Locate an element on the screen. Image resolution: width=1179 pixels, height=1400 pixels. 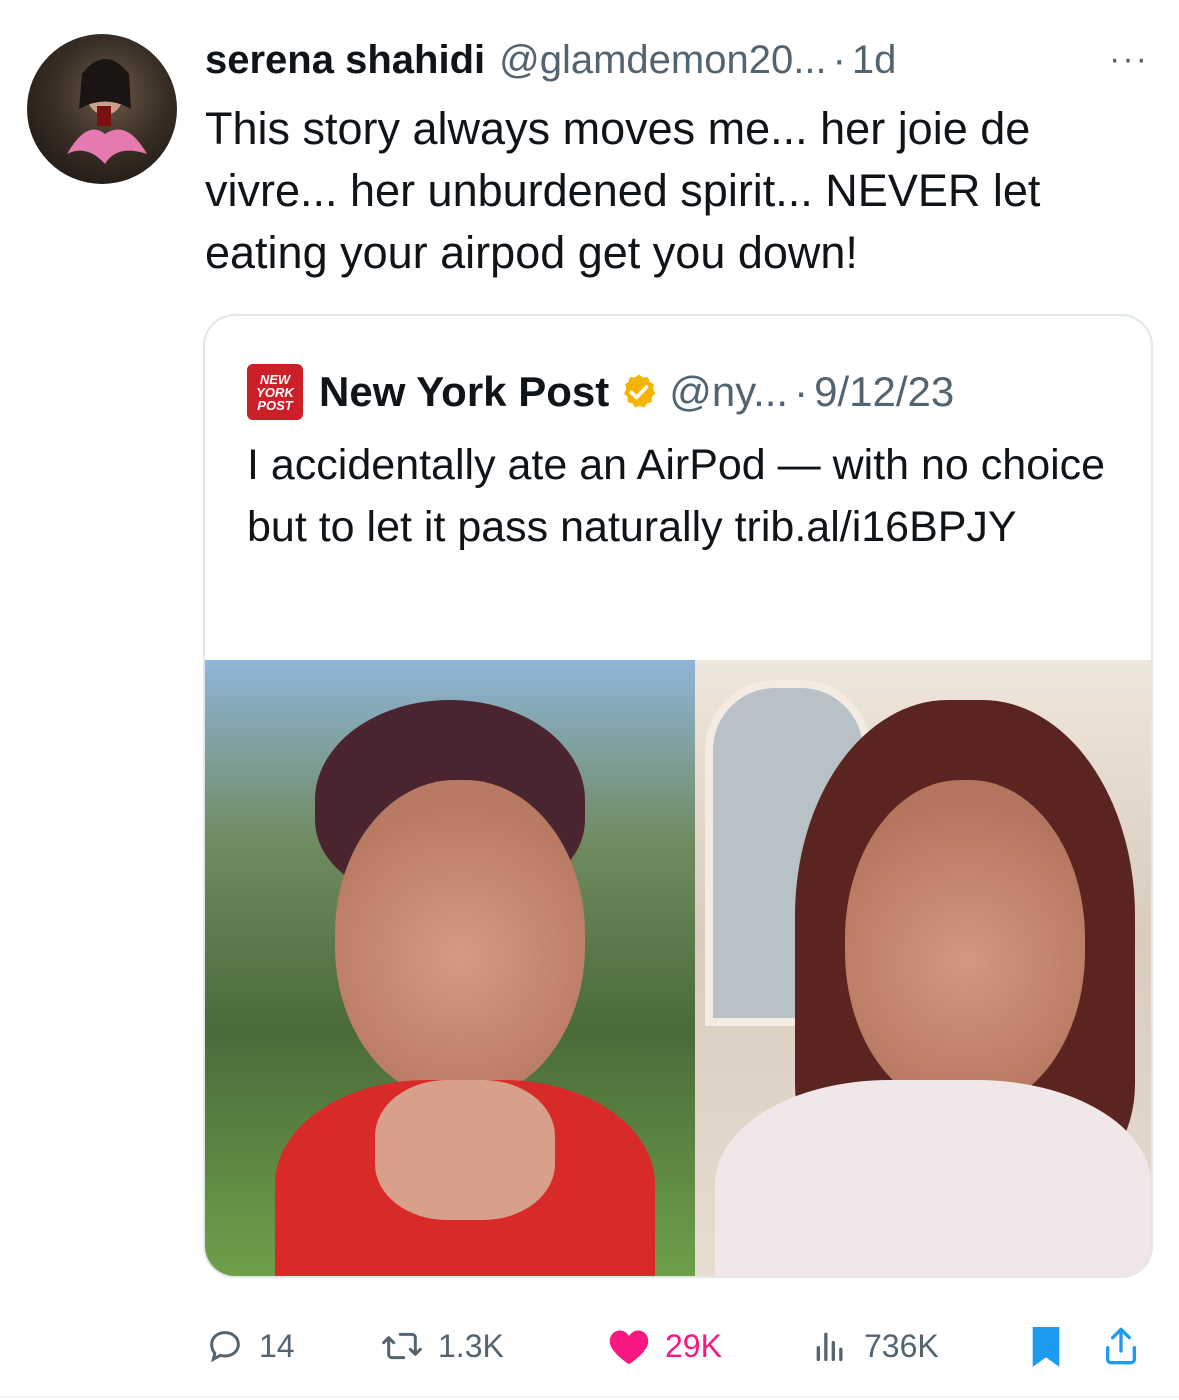
views-button: 736K is located at coordinates (874, 1346).